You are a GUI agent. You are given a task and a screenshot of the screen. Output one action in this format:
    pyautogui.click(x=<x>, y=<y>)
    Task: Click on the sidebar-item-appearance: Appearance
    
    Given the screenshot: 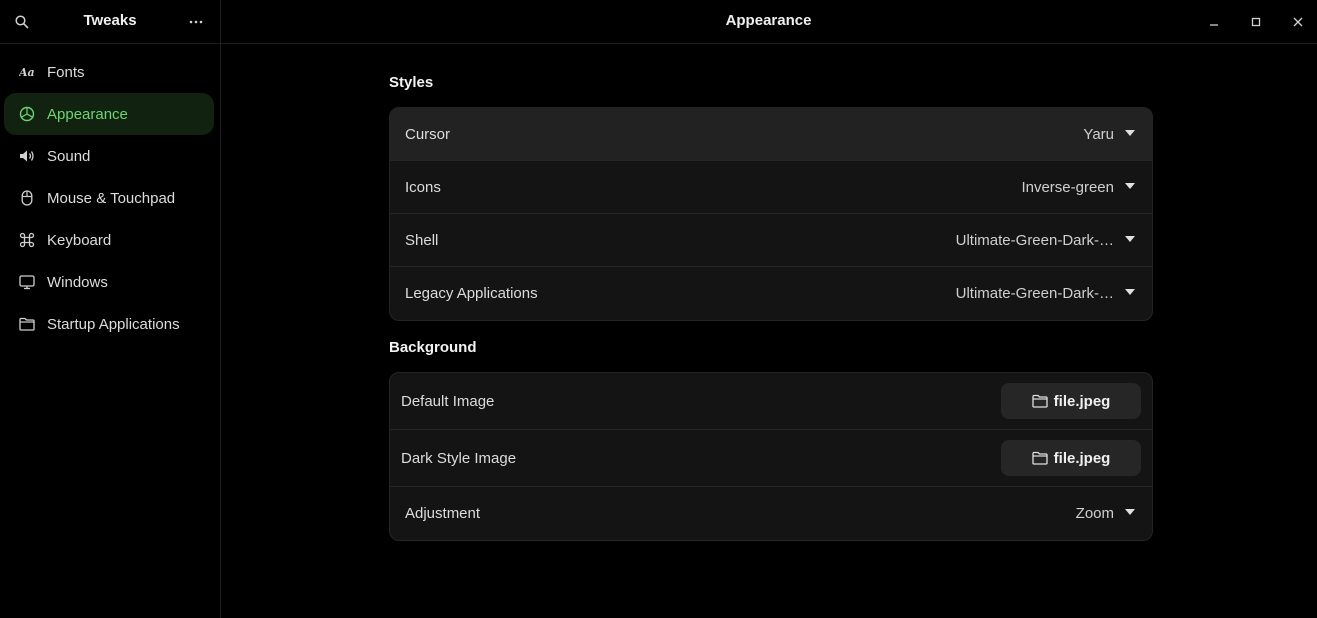 What is the action you would take?
    pyautogui.click(x=109, y=114)
    